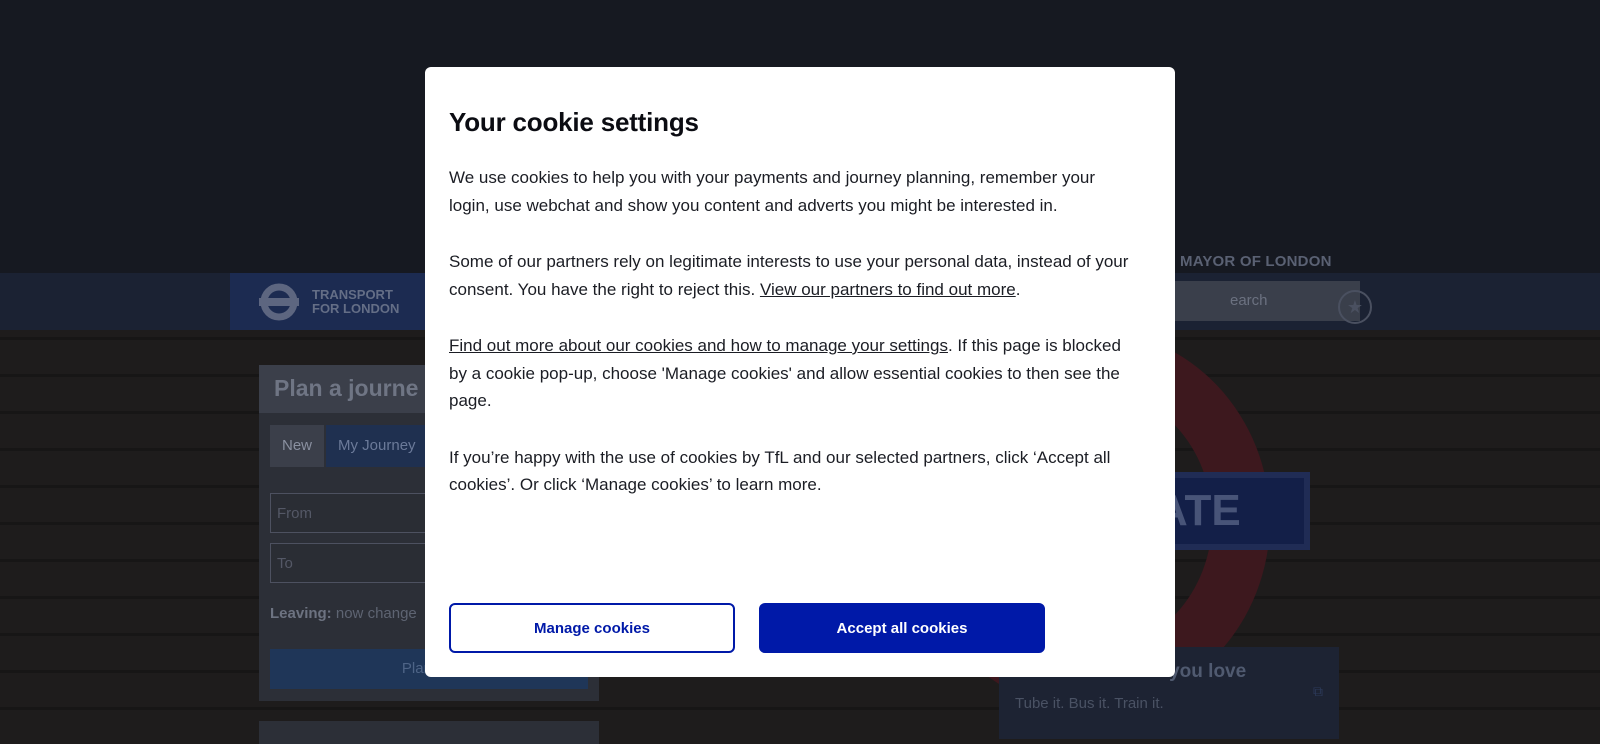 The width and height of the screenshot is (1600, 744). What do you see at coordinates (1355, 307) in the screenshot?
I see `star-icon: ★` at bounding box center [1355, 307].